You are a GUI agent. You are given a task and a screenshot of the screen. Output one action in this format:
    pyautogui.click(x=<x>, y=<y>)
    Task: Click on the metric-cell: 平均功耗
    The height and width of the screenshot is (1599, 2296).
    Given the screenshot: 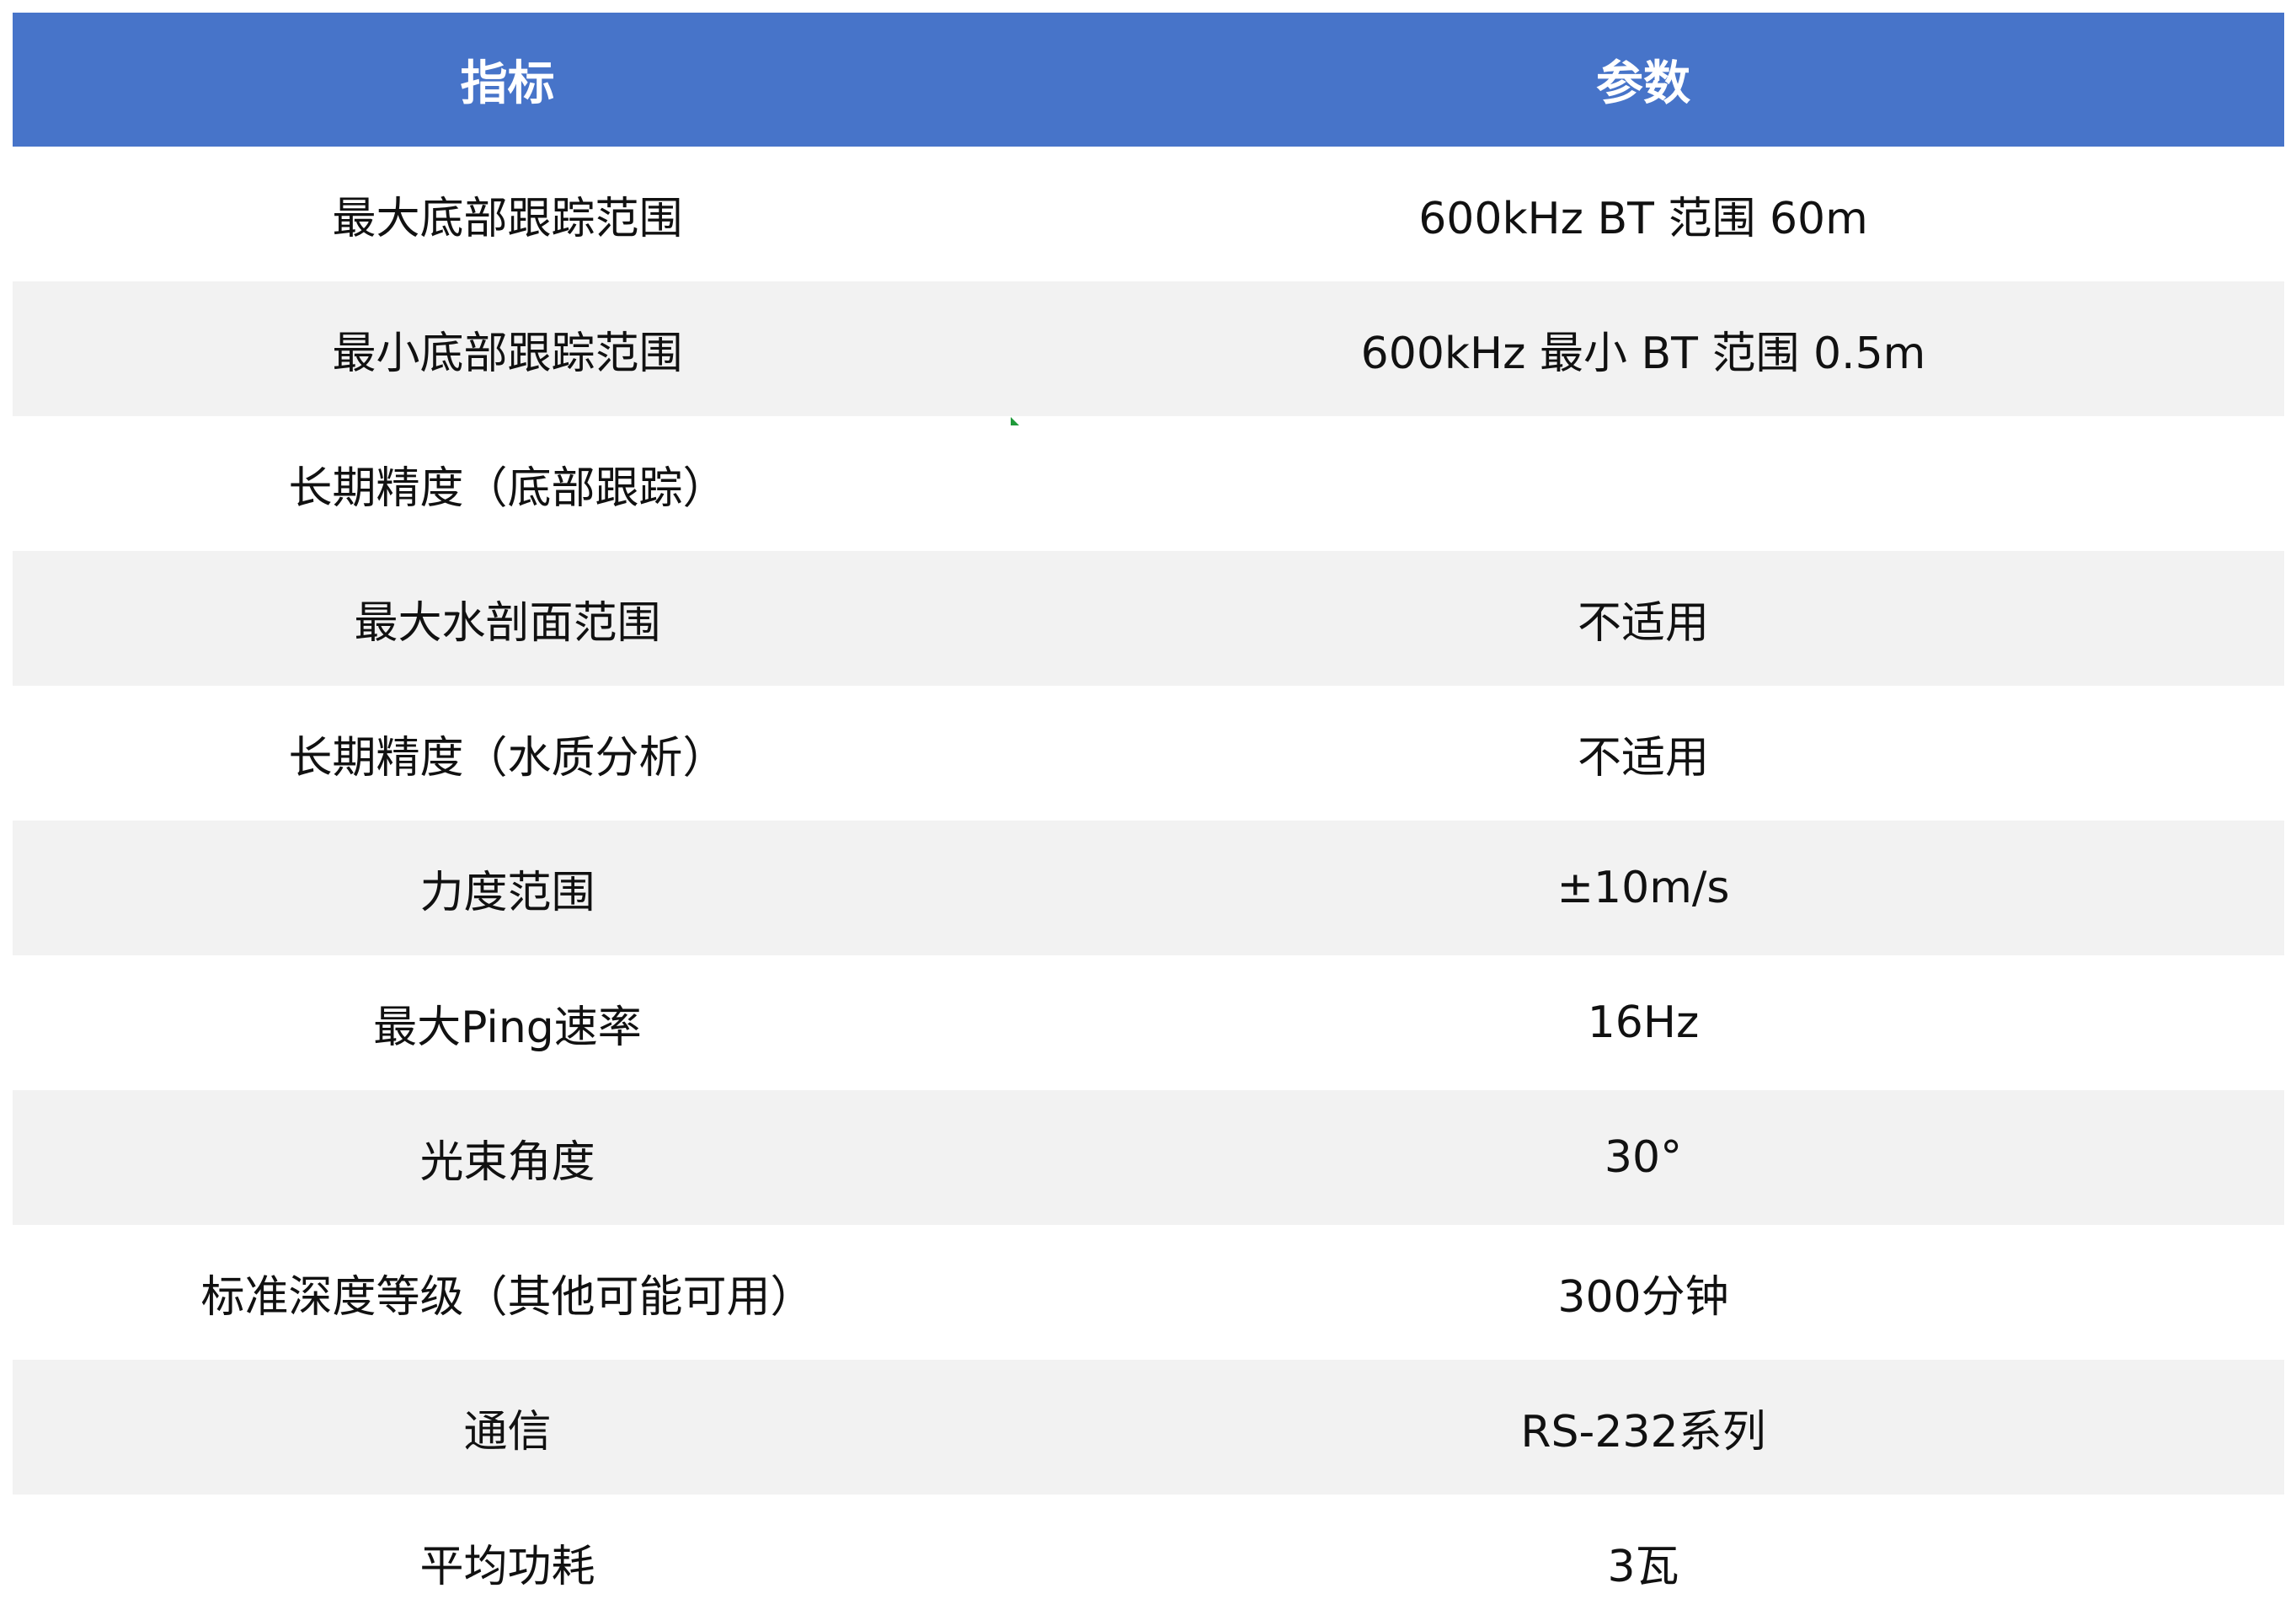 What is the action you would take?
    pyautogui.click(x=507, y=1547)
    